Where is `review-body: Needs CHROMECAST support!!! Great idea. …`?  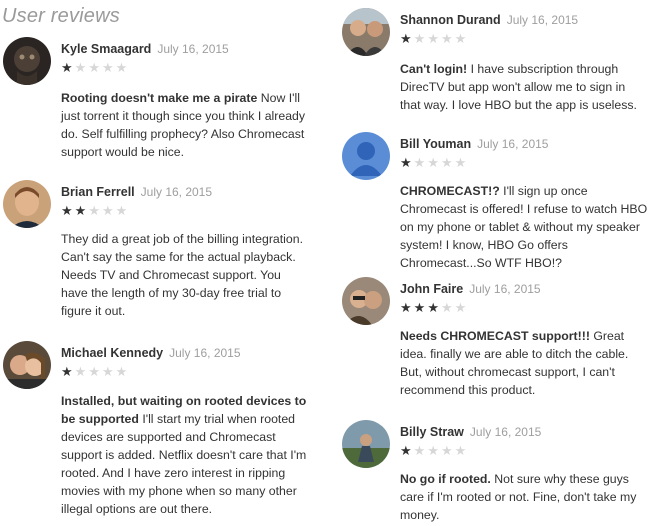 review-body: Needs CHROMECAST support!!! Great idea. … is located at coordinates (522, 363).